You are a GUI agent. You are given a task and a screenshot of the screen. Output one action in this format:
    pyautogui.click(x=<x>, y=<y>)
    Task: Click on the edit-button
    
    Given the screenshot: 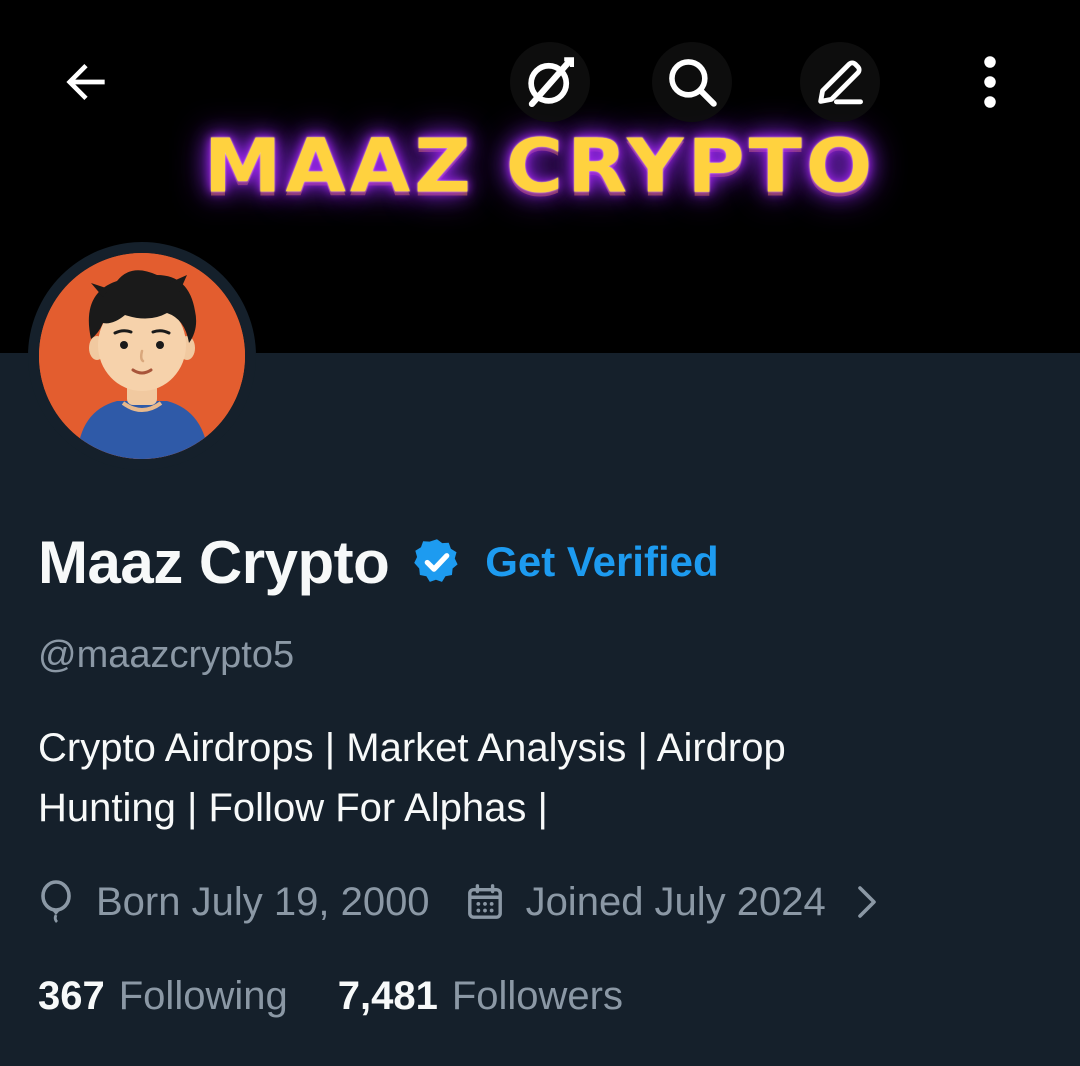 What is the action you would take?
    pyautogui.click(x=840, y=82)
    